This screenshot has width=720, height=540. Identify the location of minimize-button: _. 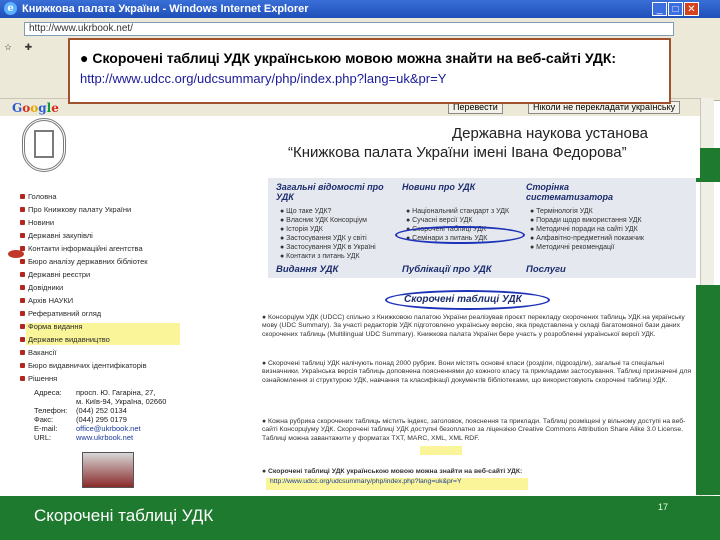
(659, 9).